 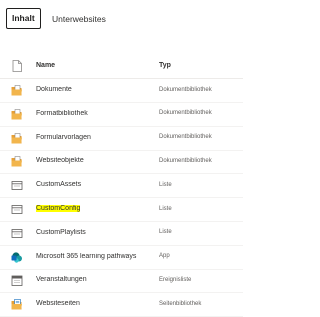 I want to click on list-item-type: Ereignisliste, so click(x=175, y=279).